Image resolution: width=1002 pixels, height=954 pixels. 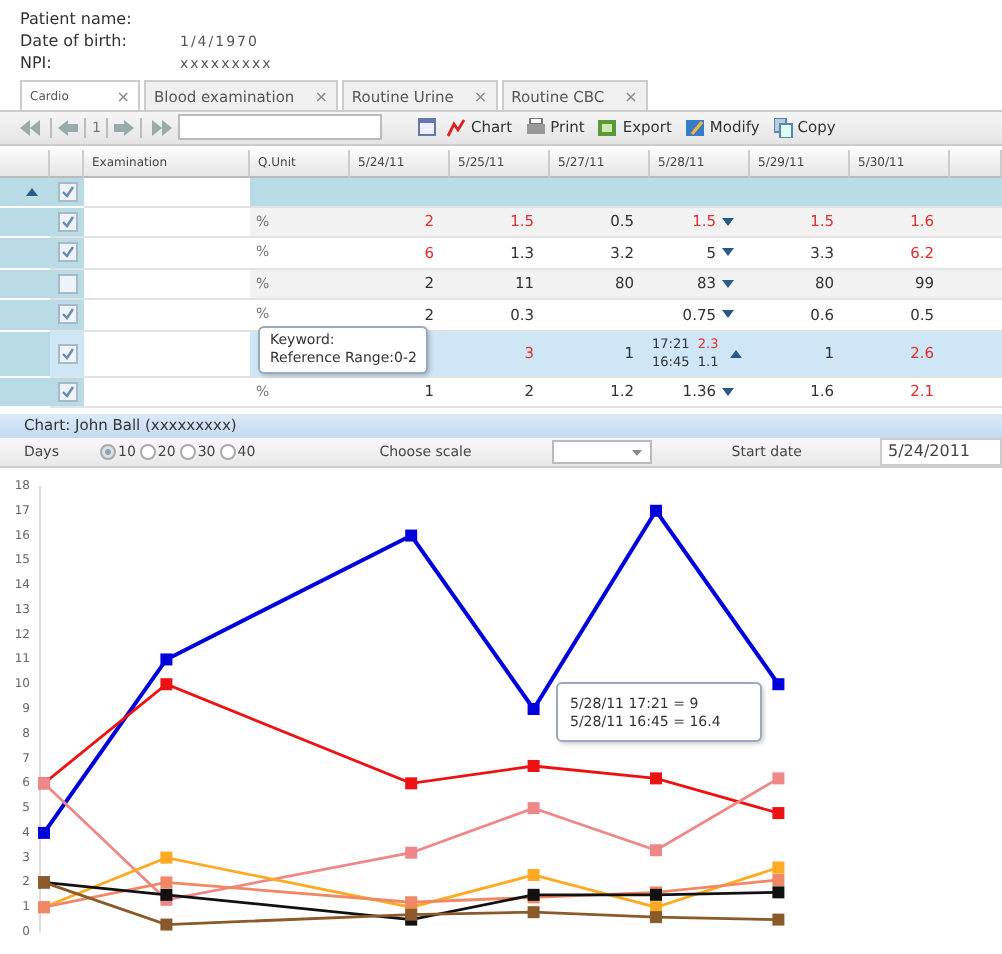 I want to click on field-label: Patient name:, so click(x=77, y=20).